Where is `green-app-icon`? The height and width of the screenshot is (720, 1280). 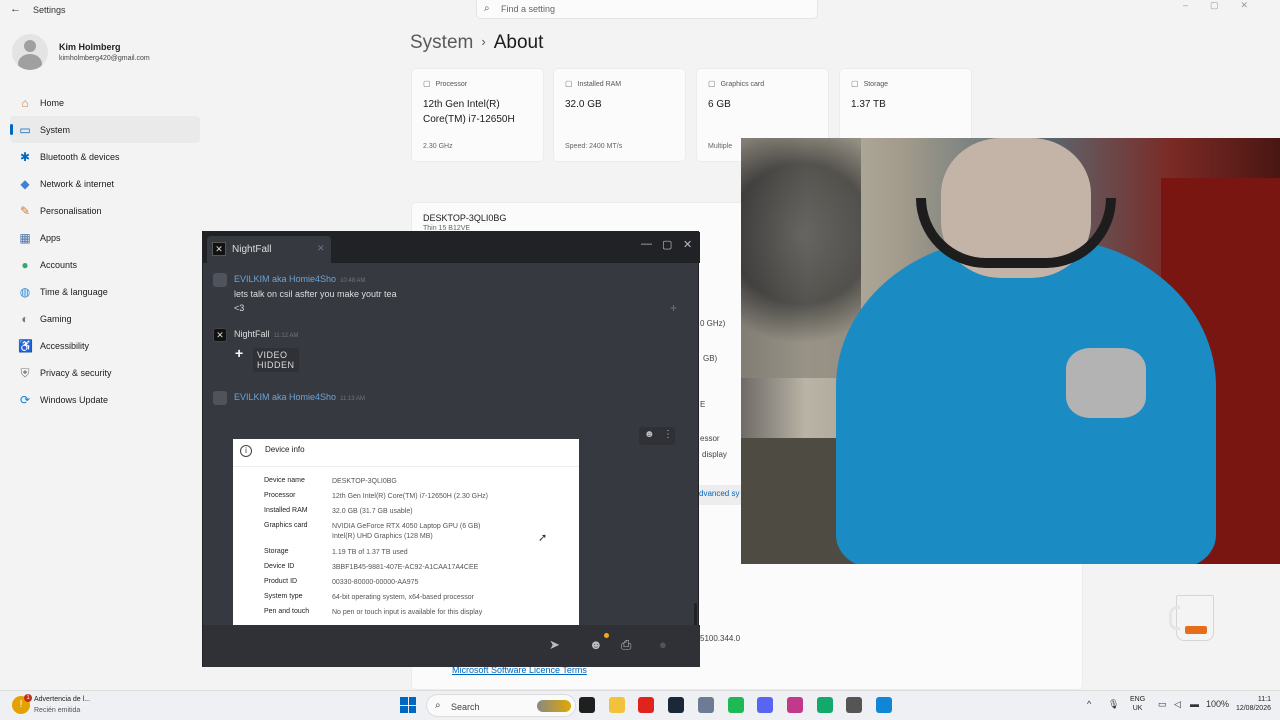
green-app-icon is located at coordinates (824, 705).